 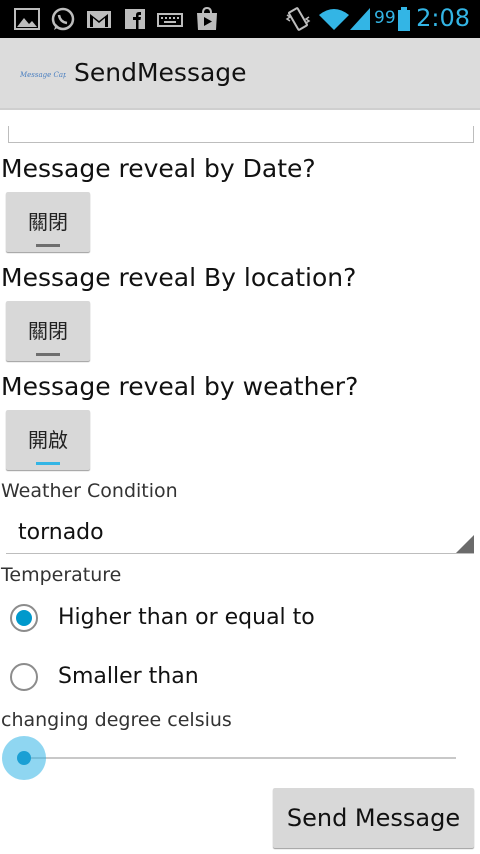 What do you see at coordinates (373, 818) in the screenshot?
I see `send-message-button: Send Message` at bounding box center [373, 818].